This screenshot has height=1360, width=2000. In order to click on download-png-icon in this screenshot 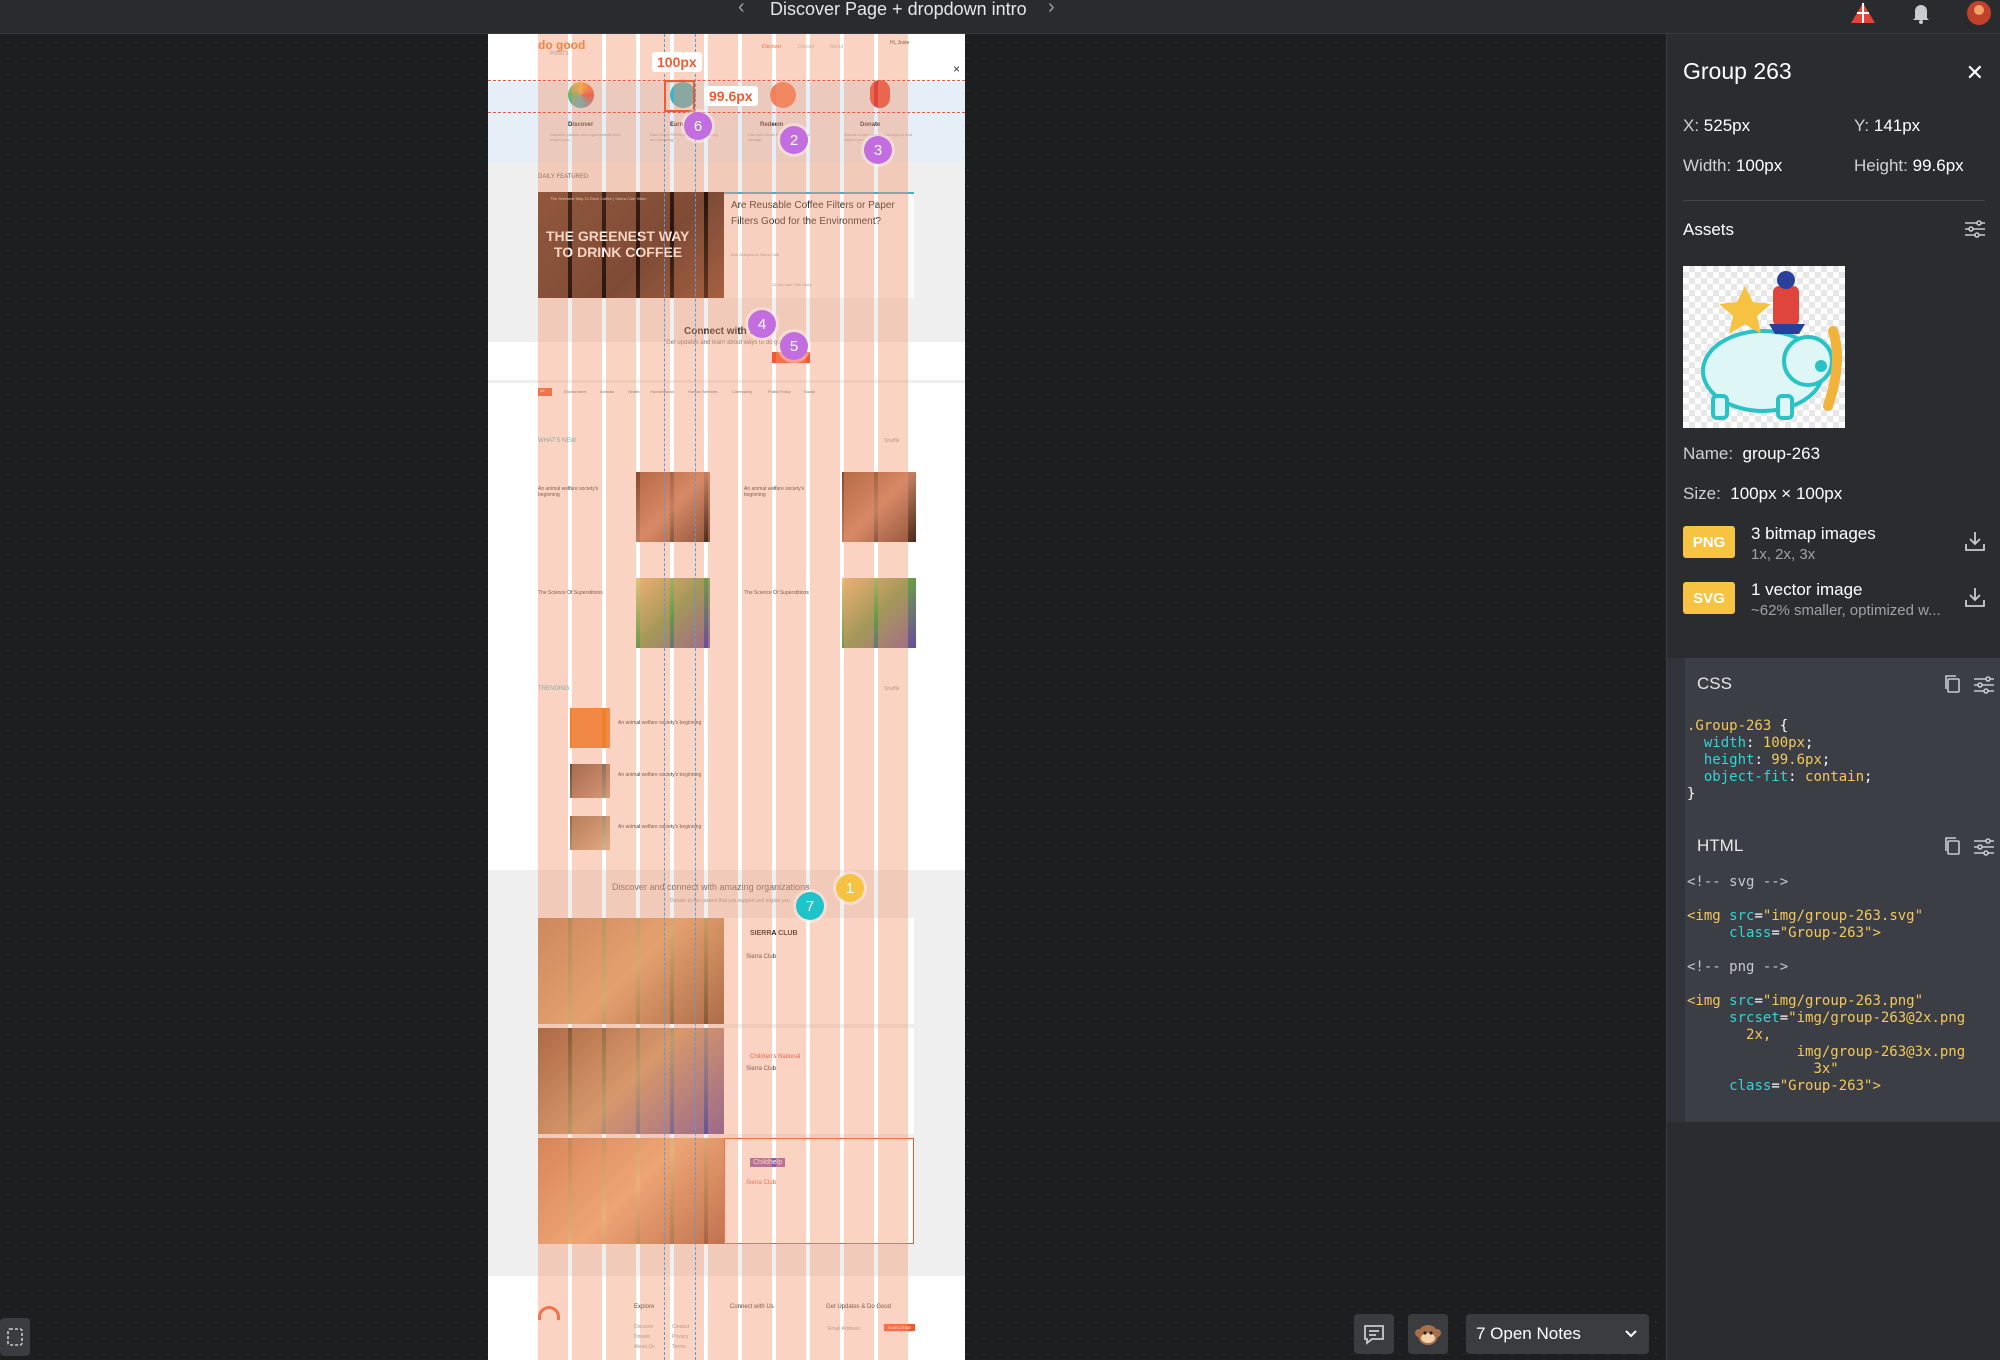, I will do `click(1975, 541)`.